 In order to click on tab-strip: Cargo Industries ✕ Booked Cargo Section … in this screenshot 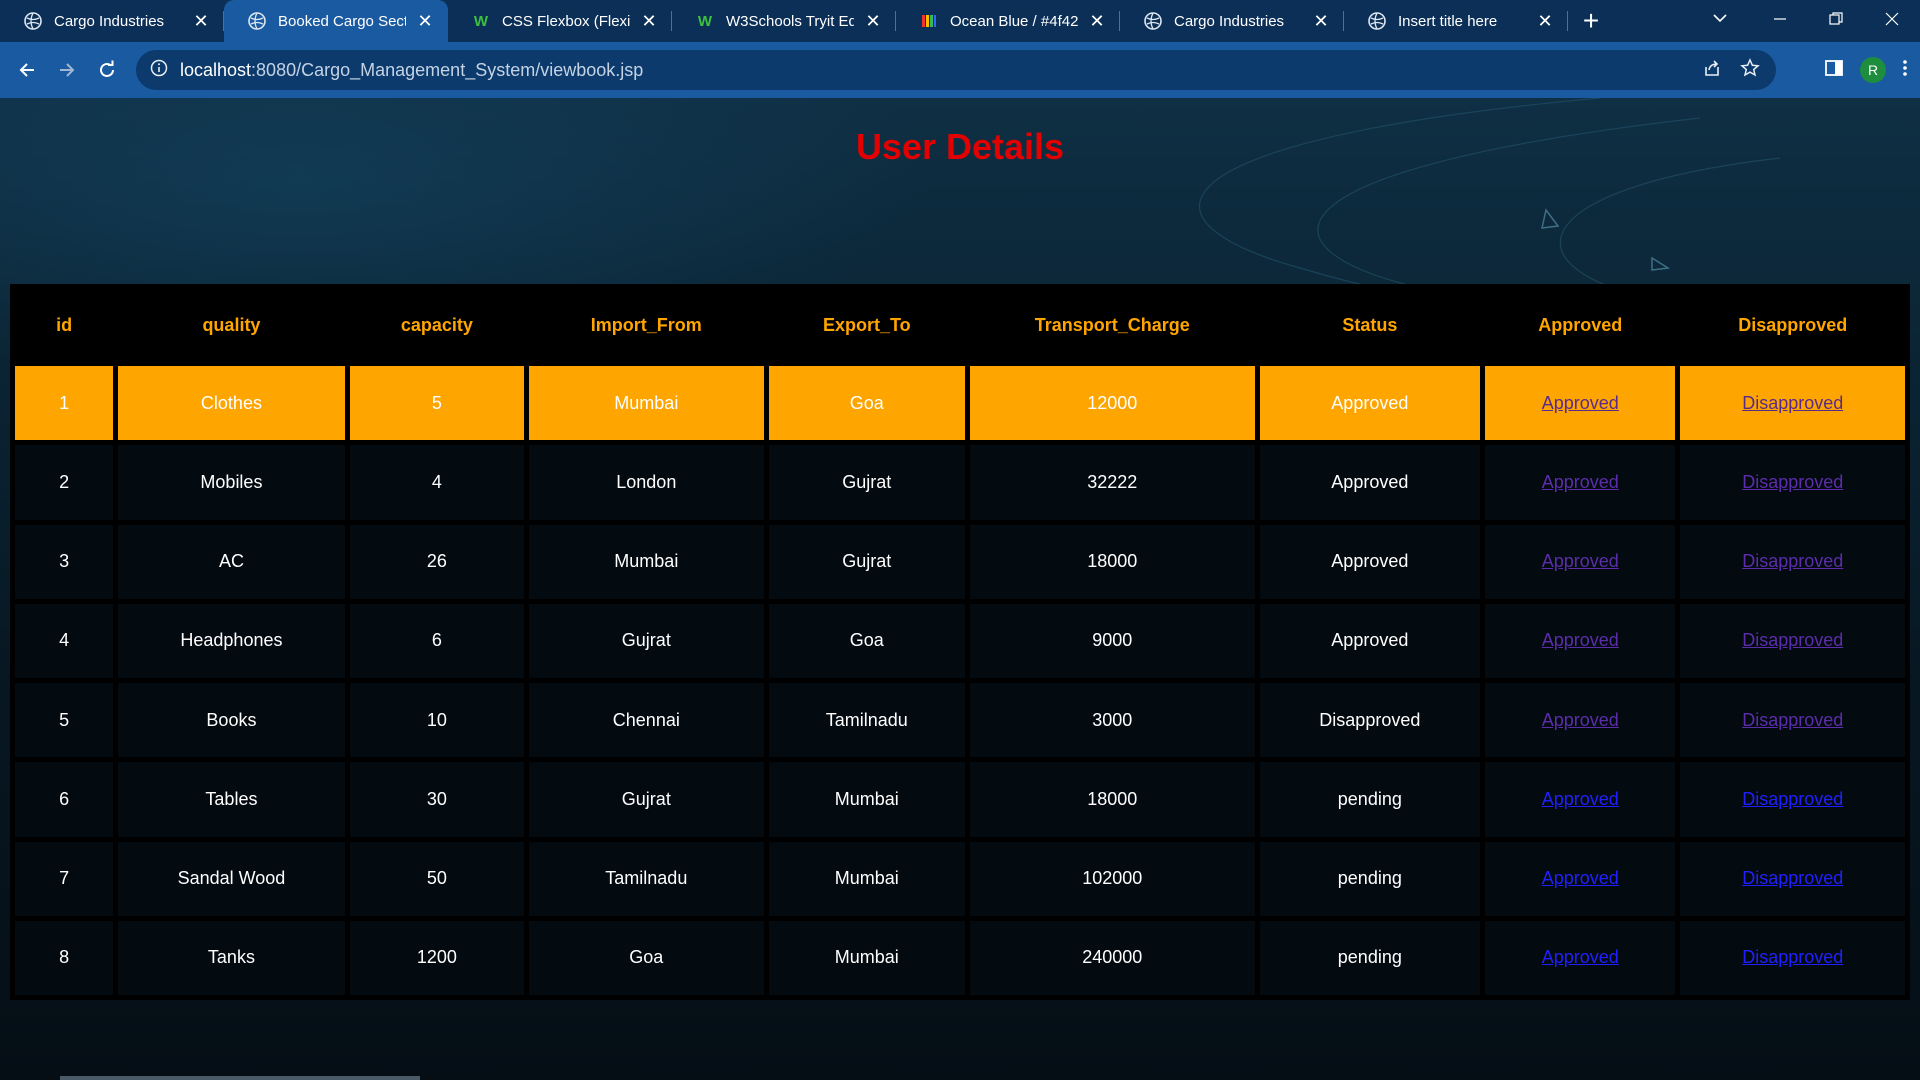, I will do `click(960, 21)`.